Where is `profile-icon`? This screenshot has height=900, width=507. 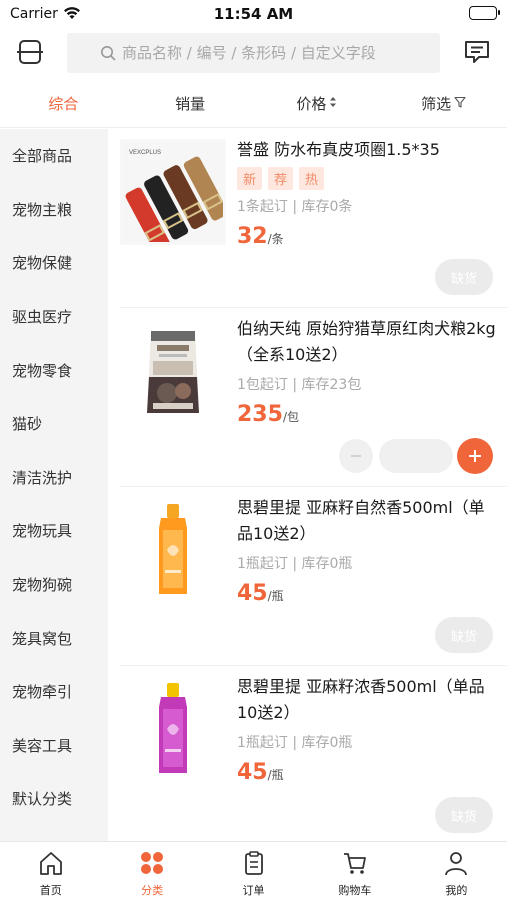
profile-icon is located at coordinates (456, 865).